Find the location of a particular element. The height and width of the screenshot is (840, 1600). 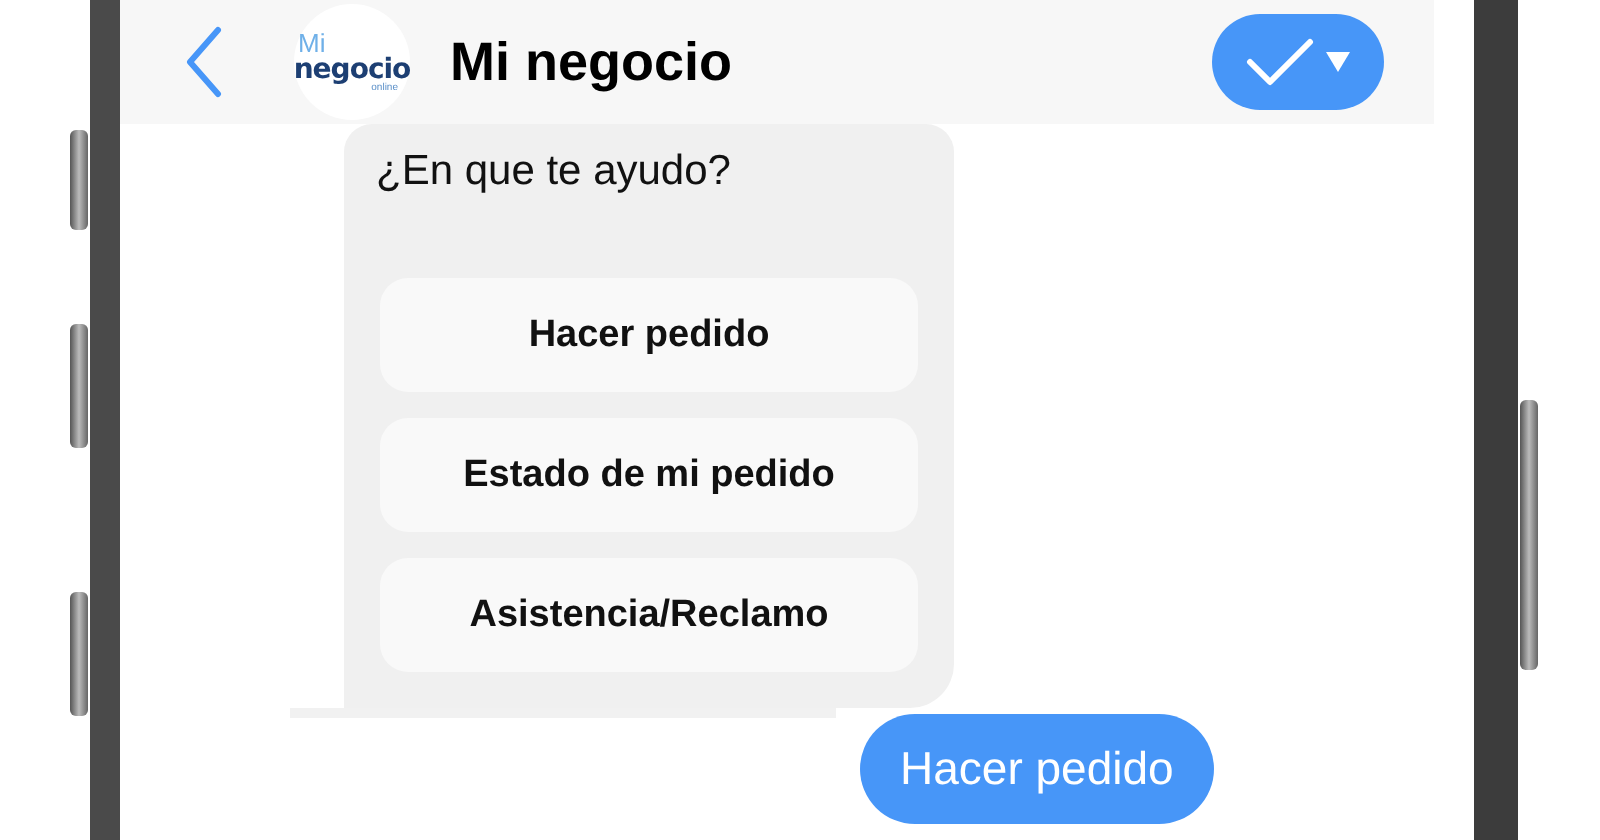

option-button: Asistencia/Reclamo is located at coordinates (649, 615).